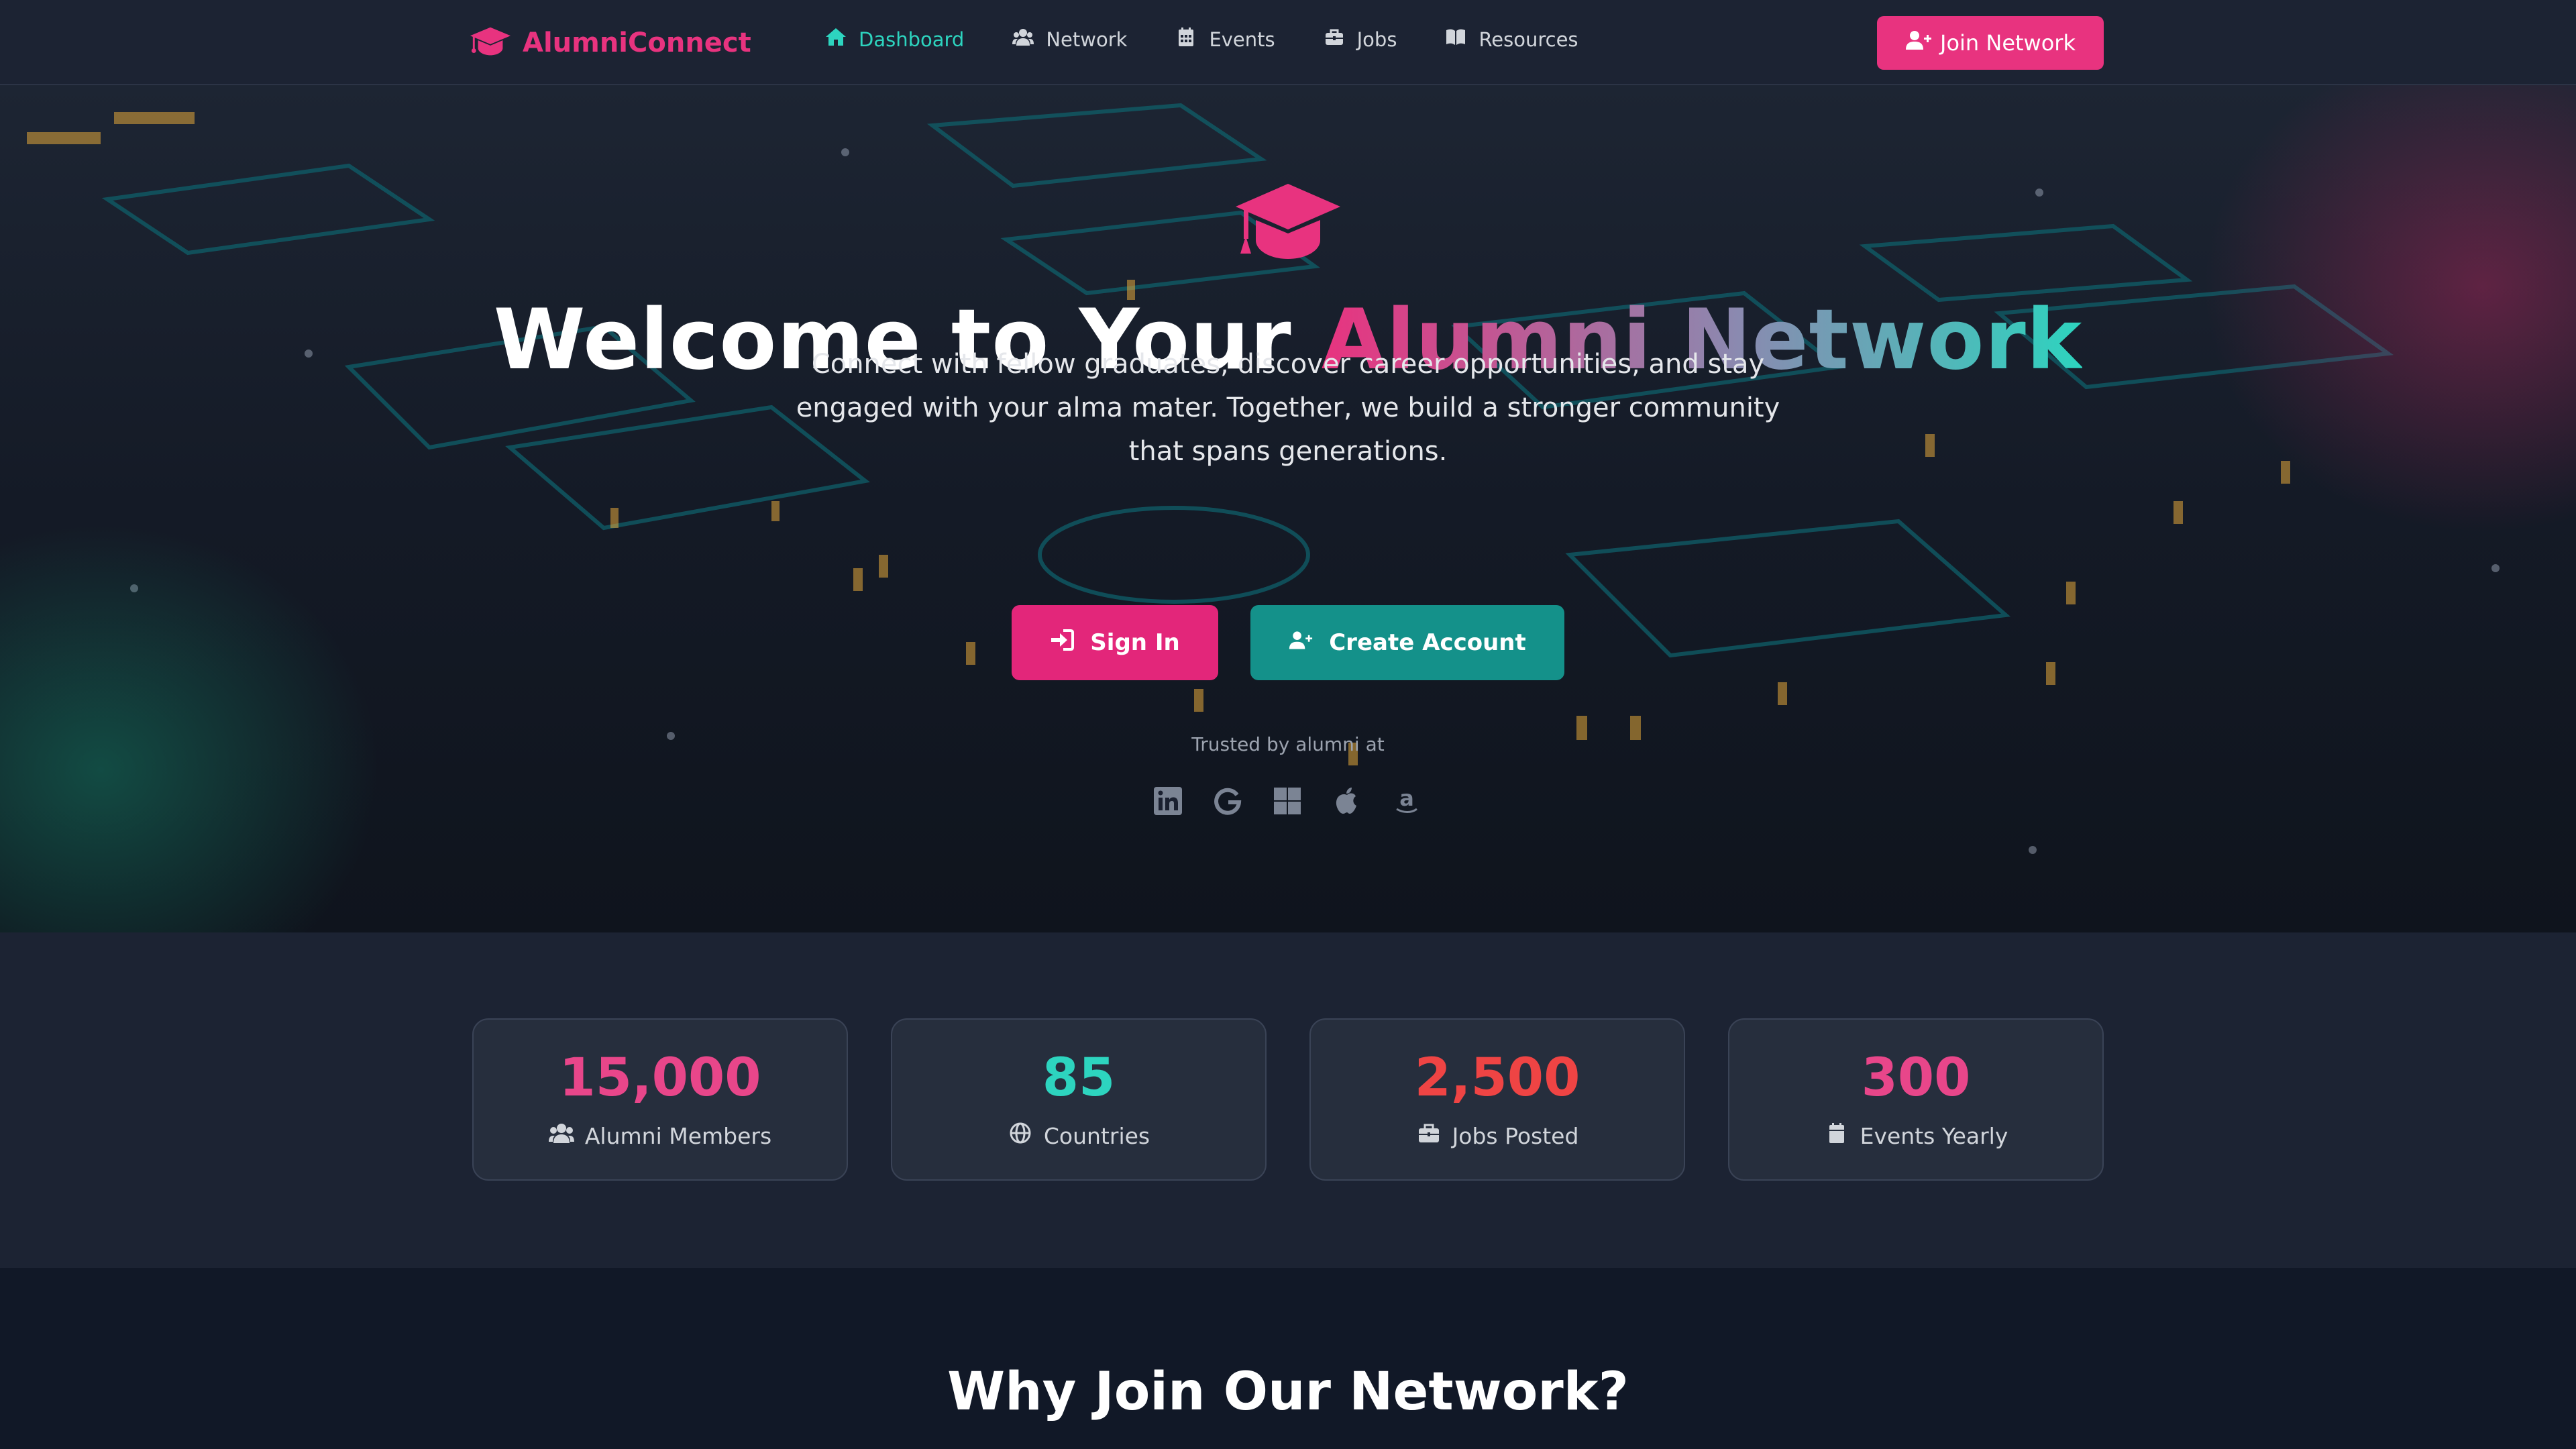 This screenshot has width=2576, height=1449. I want to click on nav-item-label: Events, so click(1242, 39).